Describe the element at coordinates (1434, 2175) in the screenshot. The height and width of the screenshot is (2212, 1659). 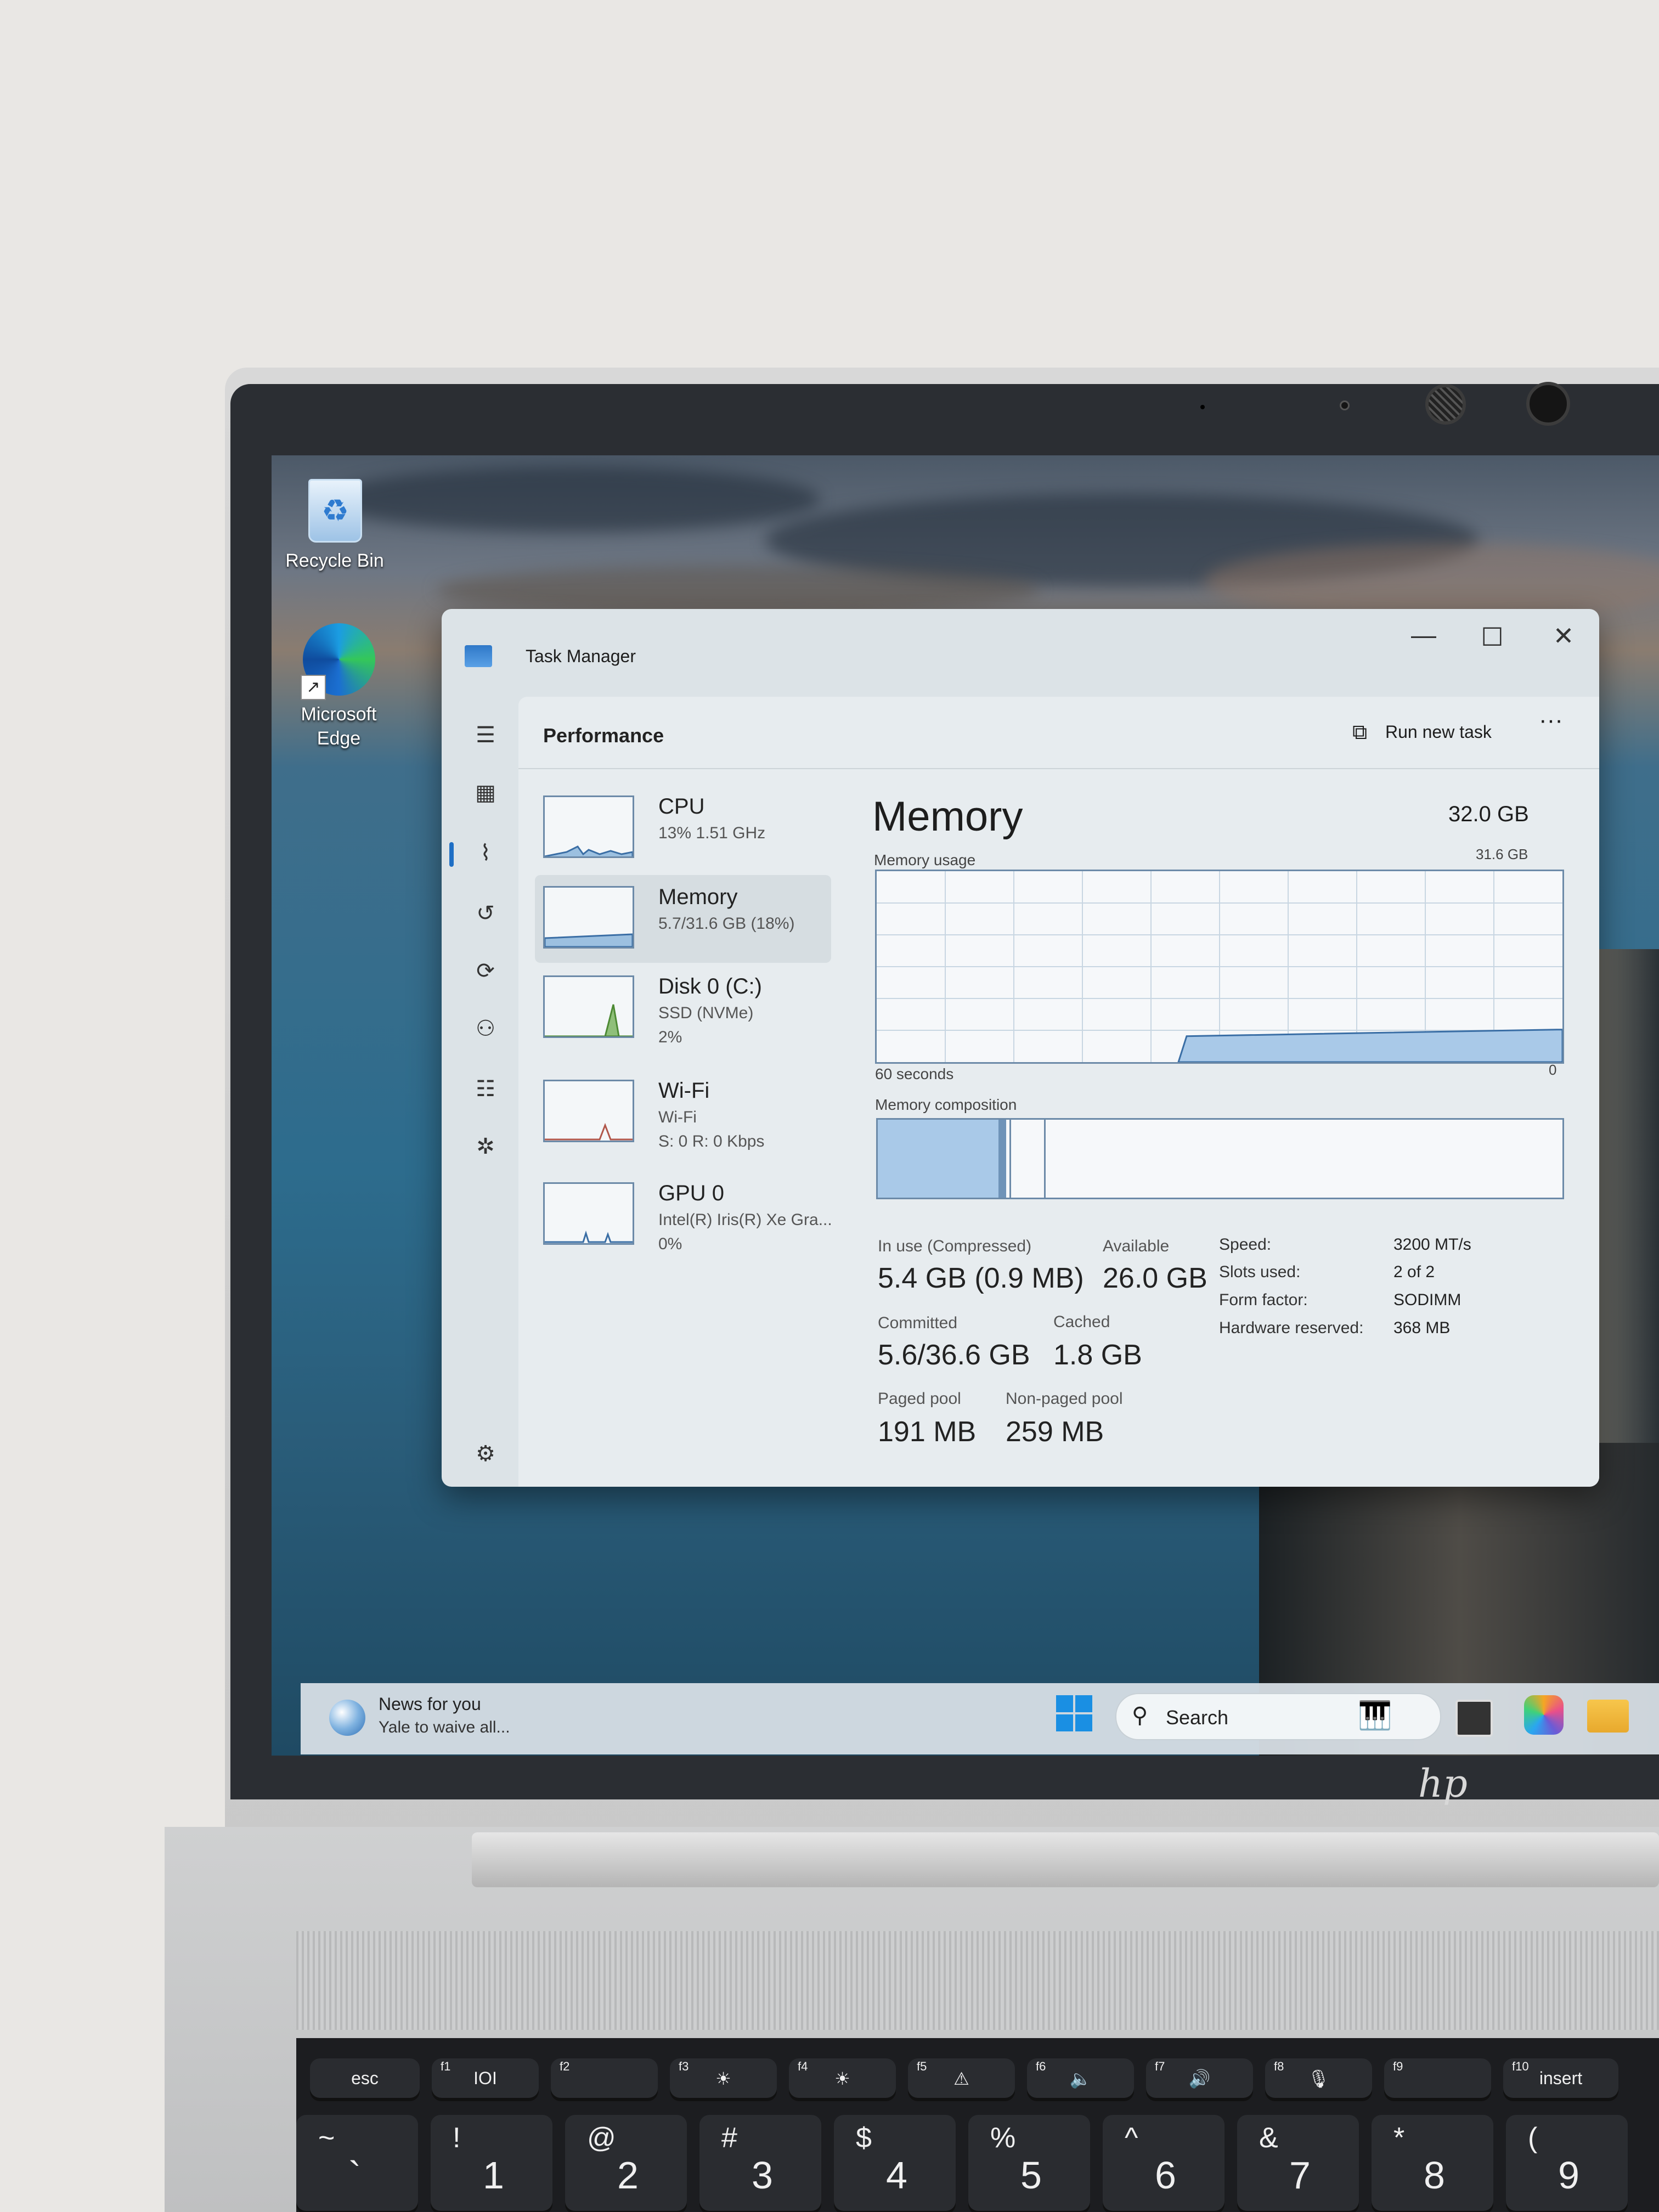
I see `key-label: 8` at that location.